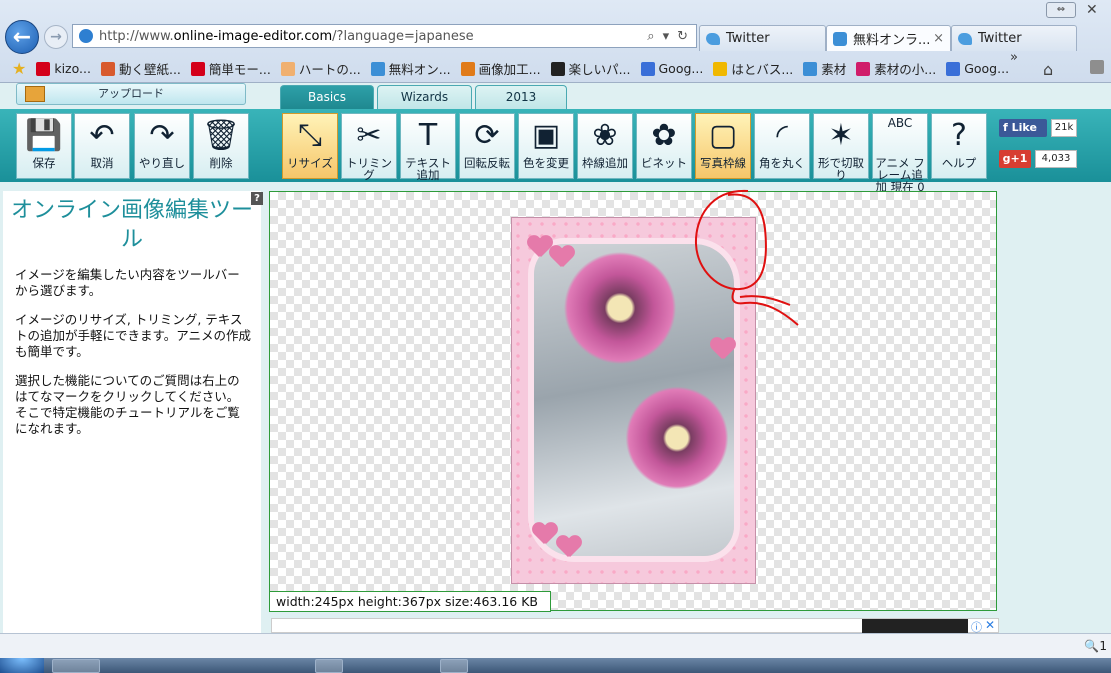 Image resolution: width=1111 pixels, height=673 pixels. I want to click on feeds-icon, so click(1097, 67).